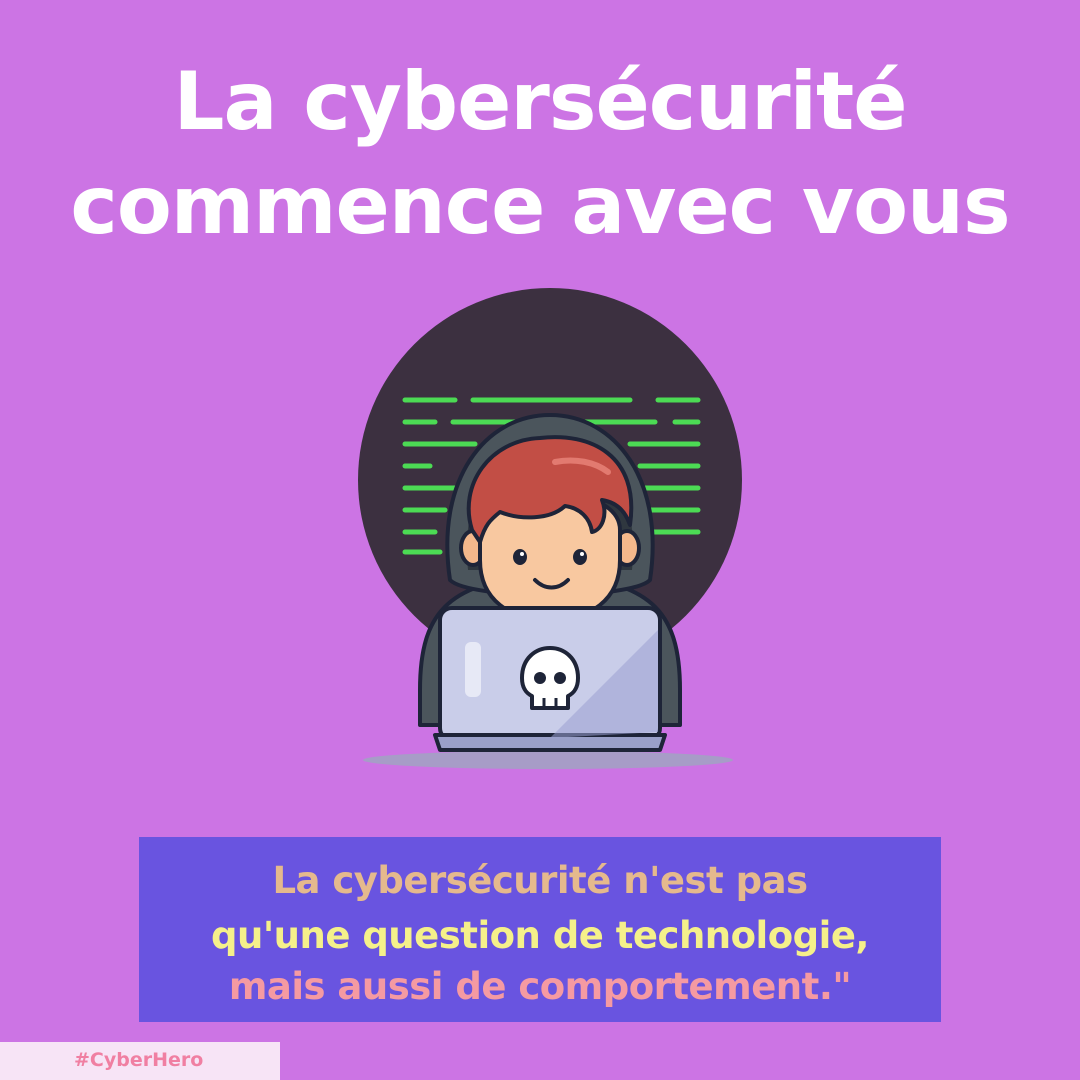  Describe the element at coordinates (540, 935) in the screenshot. I see `quote-line-2: qu'une question de technologie,` at that location.